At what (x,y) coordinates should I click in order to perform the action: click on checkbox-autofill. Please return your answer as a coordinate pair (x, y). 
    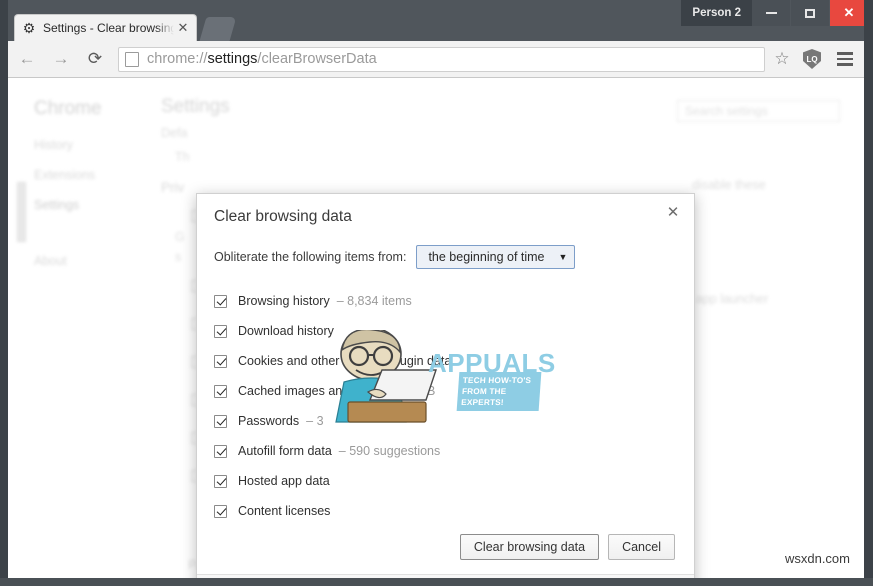
    Looking at the image, I should click on (220, 451).